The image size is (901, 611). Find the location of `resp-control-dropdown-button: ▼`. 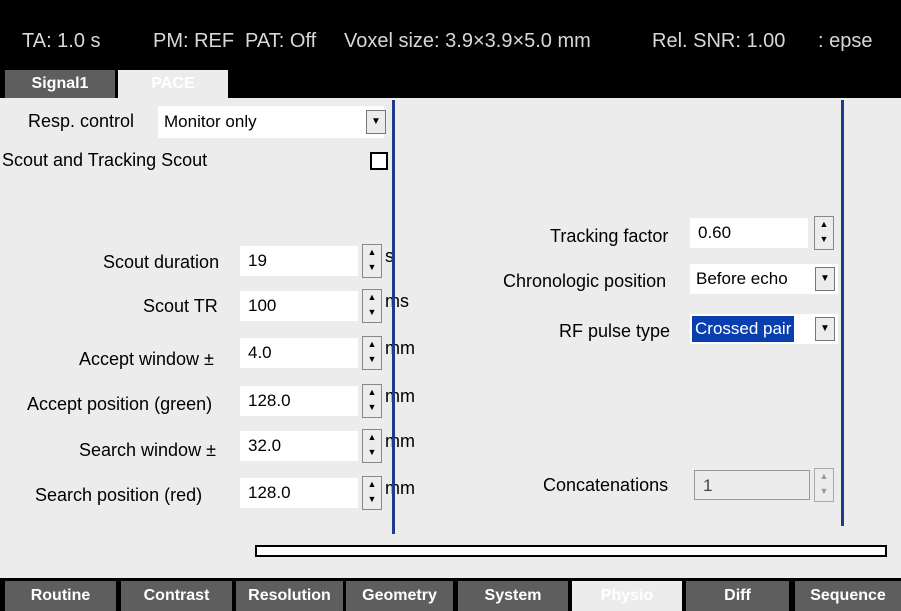

resp-control-dropdown-button: ▼ is located at coordinates (376, 122).